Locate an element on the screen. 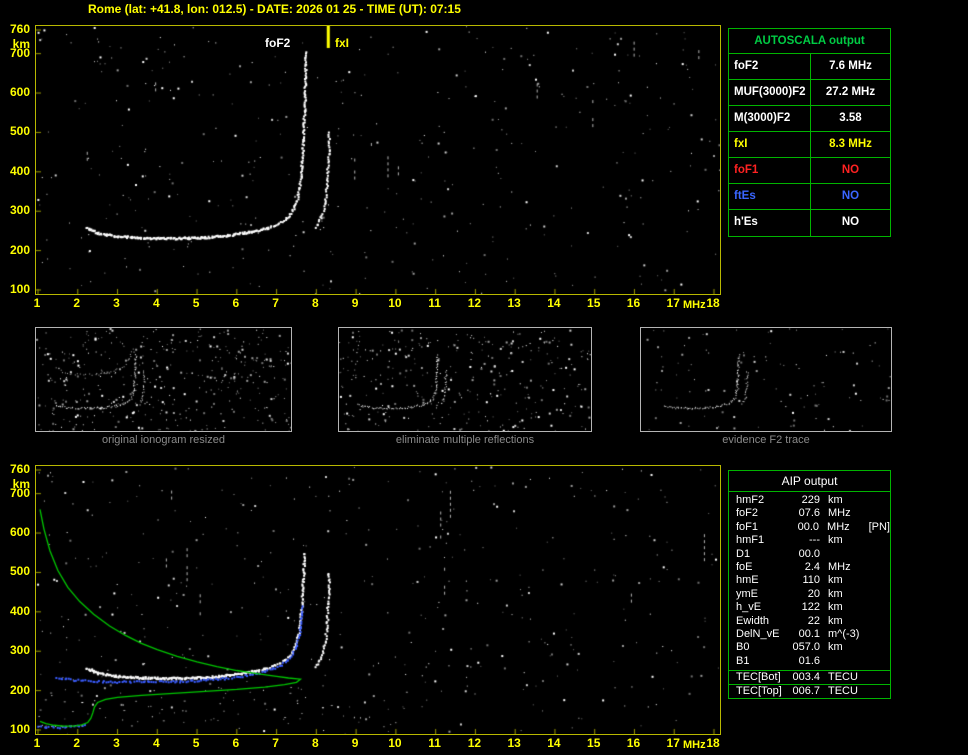 Image resolution: width=968 pixels, height=755 pixels. aip-row-12: B1 01.6 is located at coordinates (809, 661).